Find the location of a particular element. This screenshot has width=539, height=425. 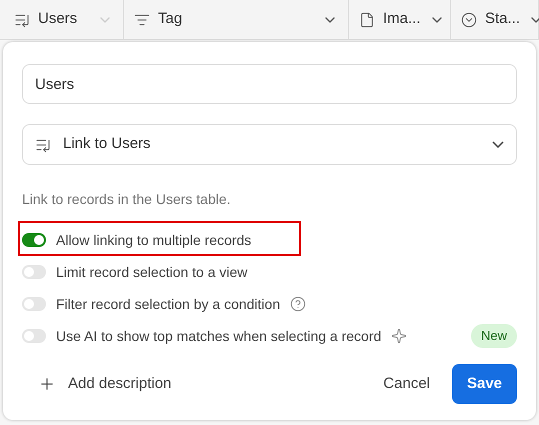

type-dropdown: Link to Users is located at coordinates (269, 144).